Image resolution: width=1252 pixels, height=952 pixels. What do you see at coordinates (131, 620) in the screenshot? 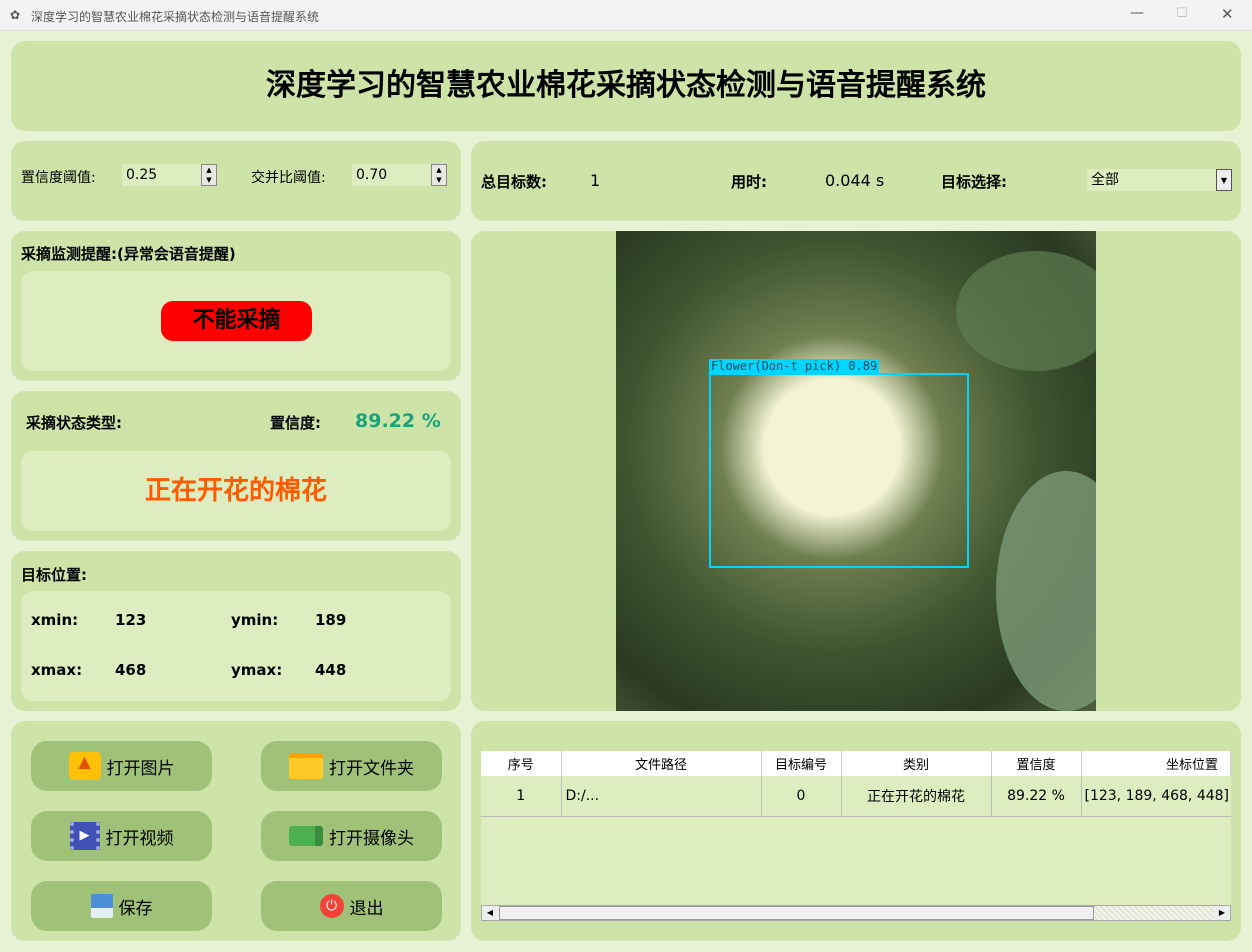
I see `xmin-value: 123` at bounding box center [131, 620].